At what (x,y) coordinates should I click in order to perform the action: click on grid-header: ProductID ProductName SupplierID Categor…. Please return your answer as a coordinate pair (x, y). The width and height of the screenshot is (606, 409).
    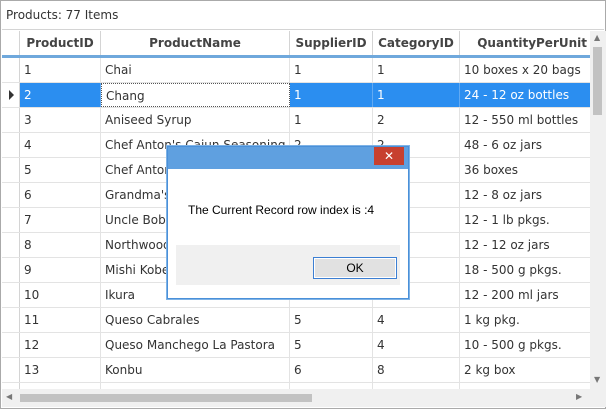
    Looking at the image, I should click on (296, 44).